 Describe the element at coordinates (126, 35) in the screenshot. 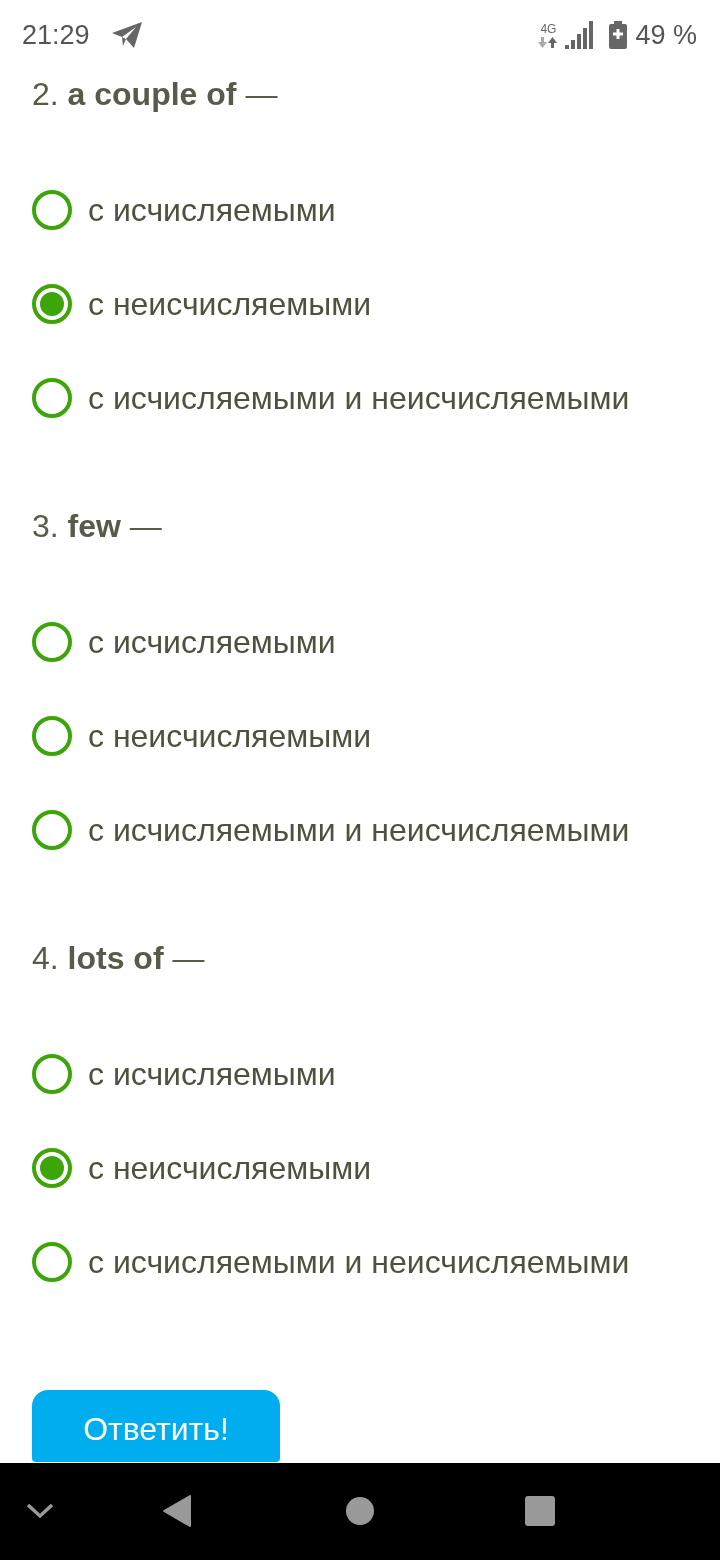

I see `paper-plane-icon` at that location.